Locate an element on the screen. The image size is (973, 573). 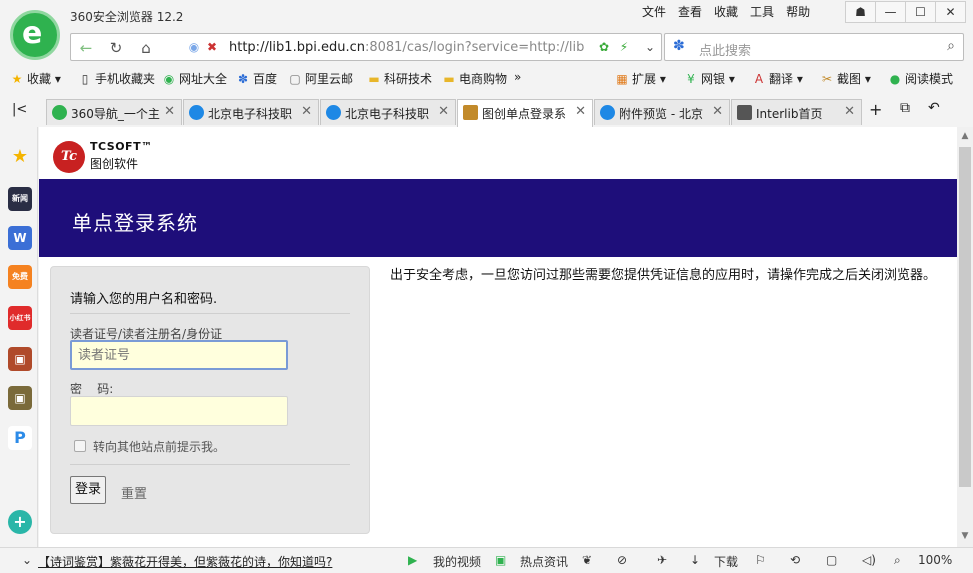
news-expand-icon: ⌄ is located at coordinates (27, 560).